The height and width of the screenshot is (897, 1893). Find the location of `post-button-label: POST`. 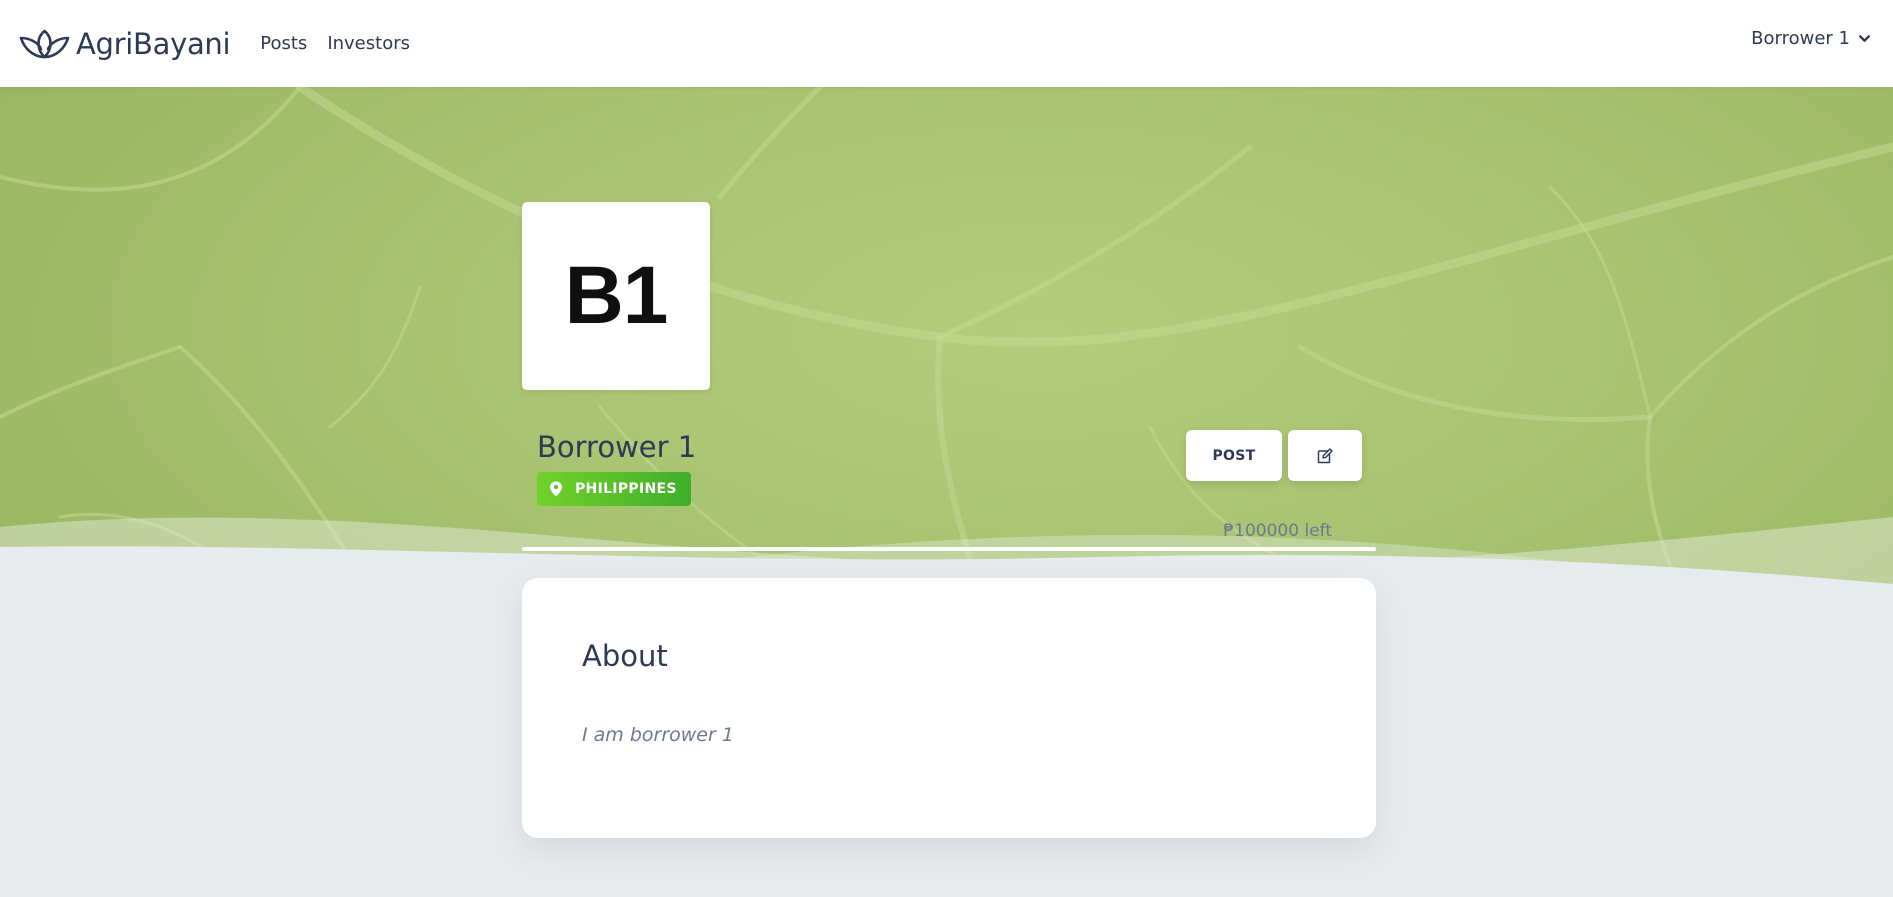

post-button-label: POST is located at coordinates (1234, 455).